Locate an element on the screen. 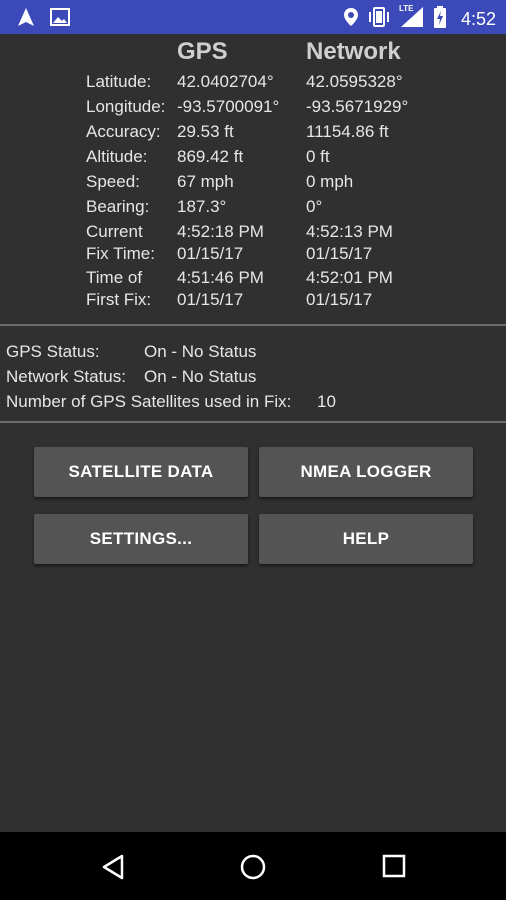  network-value: 0 ft is located at coordinates (318, 156).